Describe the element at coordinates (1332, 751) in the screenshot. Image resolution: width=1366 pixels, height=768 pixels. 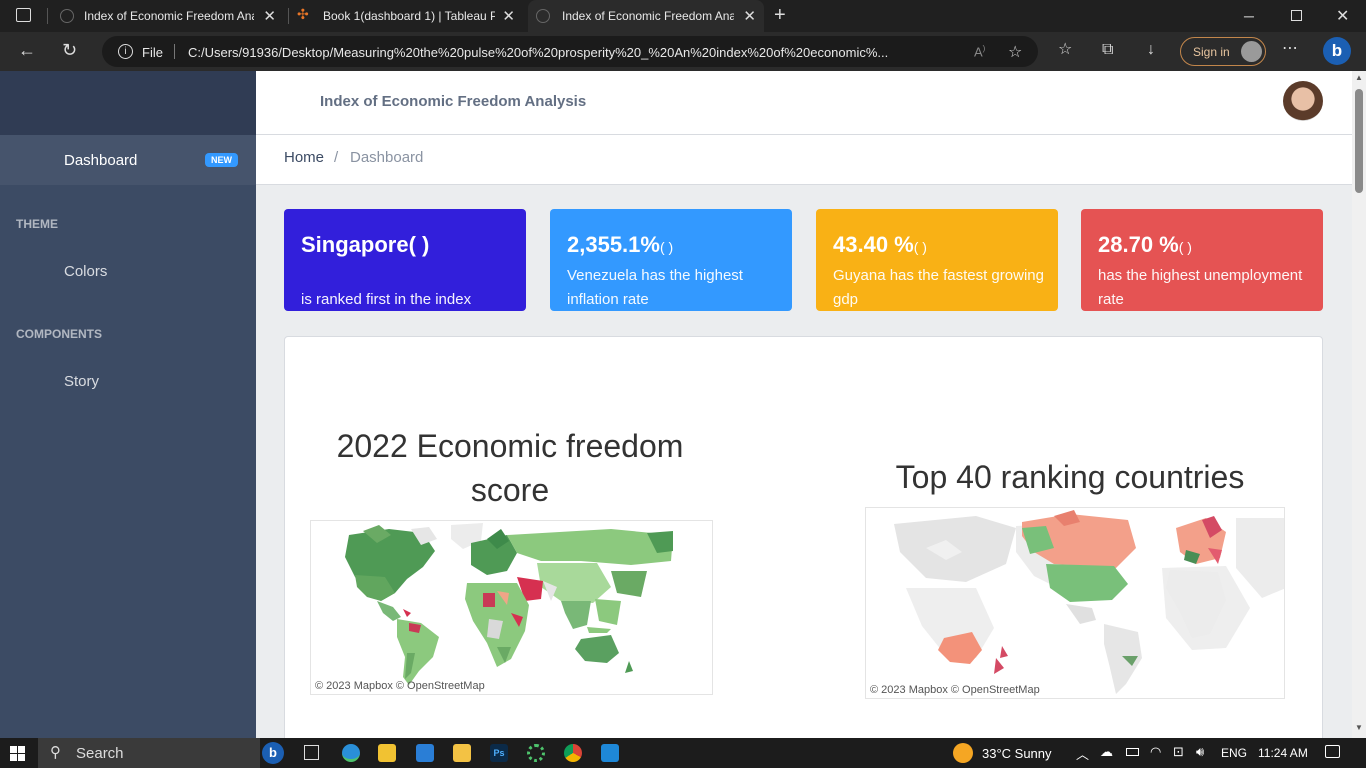
I see `notifications-icon` at that location.